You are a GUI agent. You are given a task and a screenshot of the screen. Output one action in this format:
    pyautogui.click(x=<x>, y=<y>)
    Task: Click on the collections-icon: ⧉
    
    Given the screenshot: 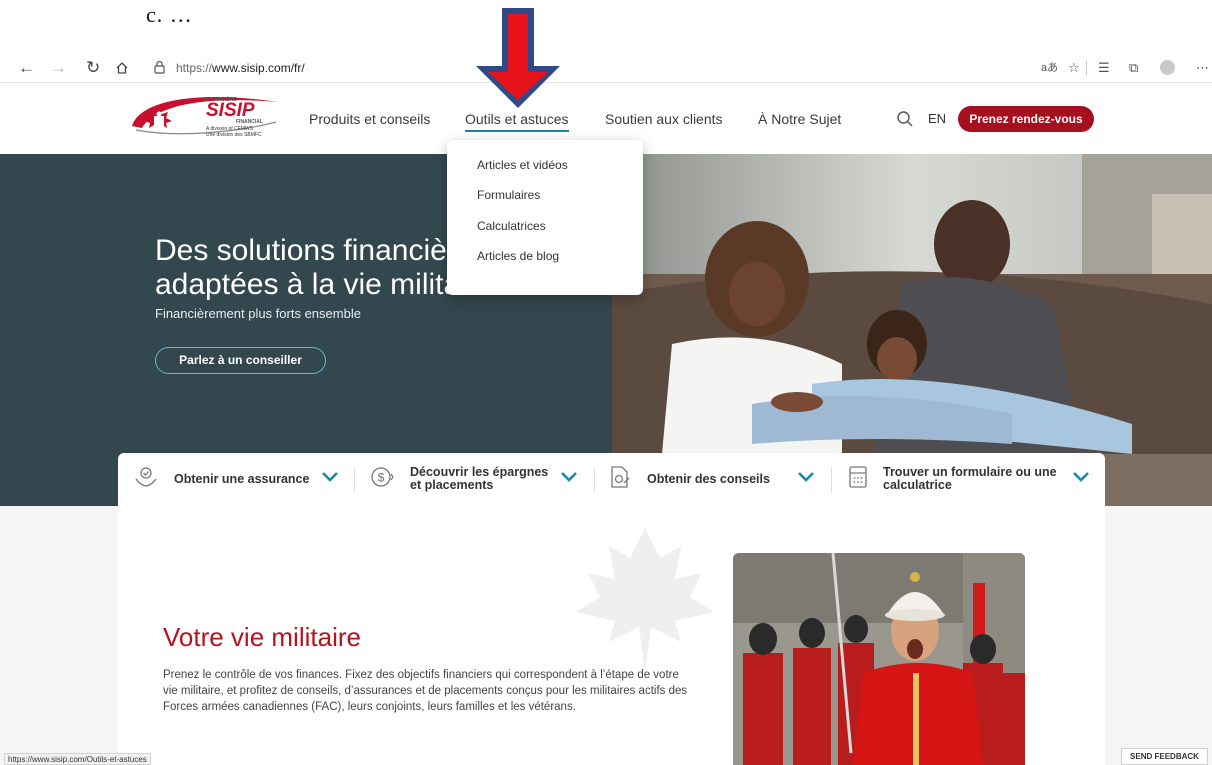 What is the action you would take?
    pyautogui.click(x=1133, y=68)
    